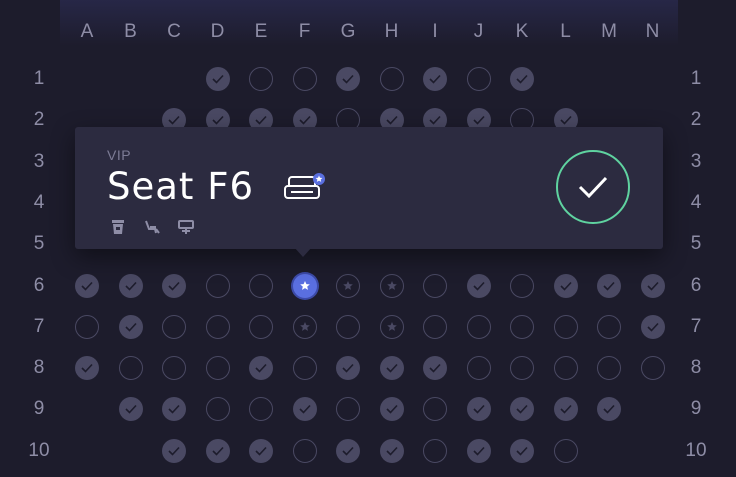  Describe the element at coordinates (217, 285) in the screenshot. I see `seat-d6` at that location.